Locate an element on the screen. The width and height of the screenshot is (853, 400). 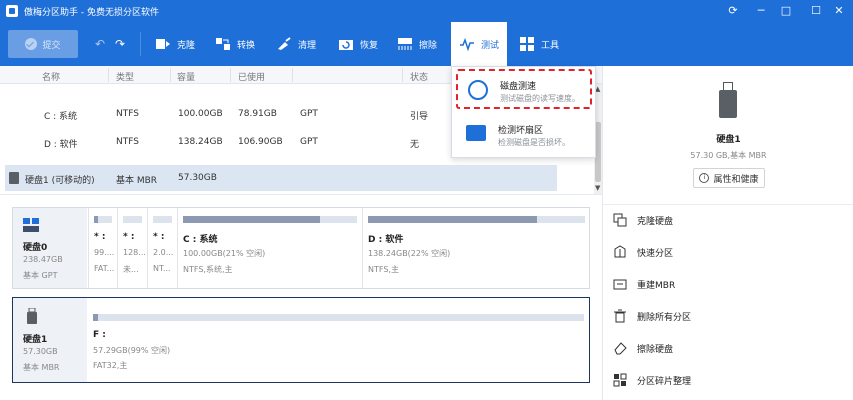
op-label: 擦除硬盘 is located at coordinates (655, 349).